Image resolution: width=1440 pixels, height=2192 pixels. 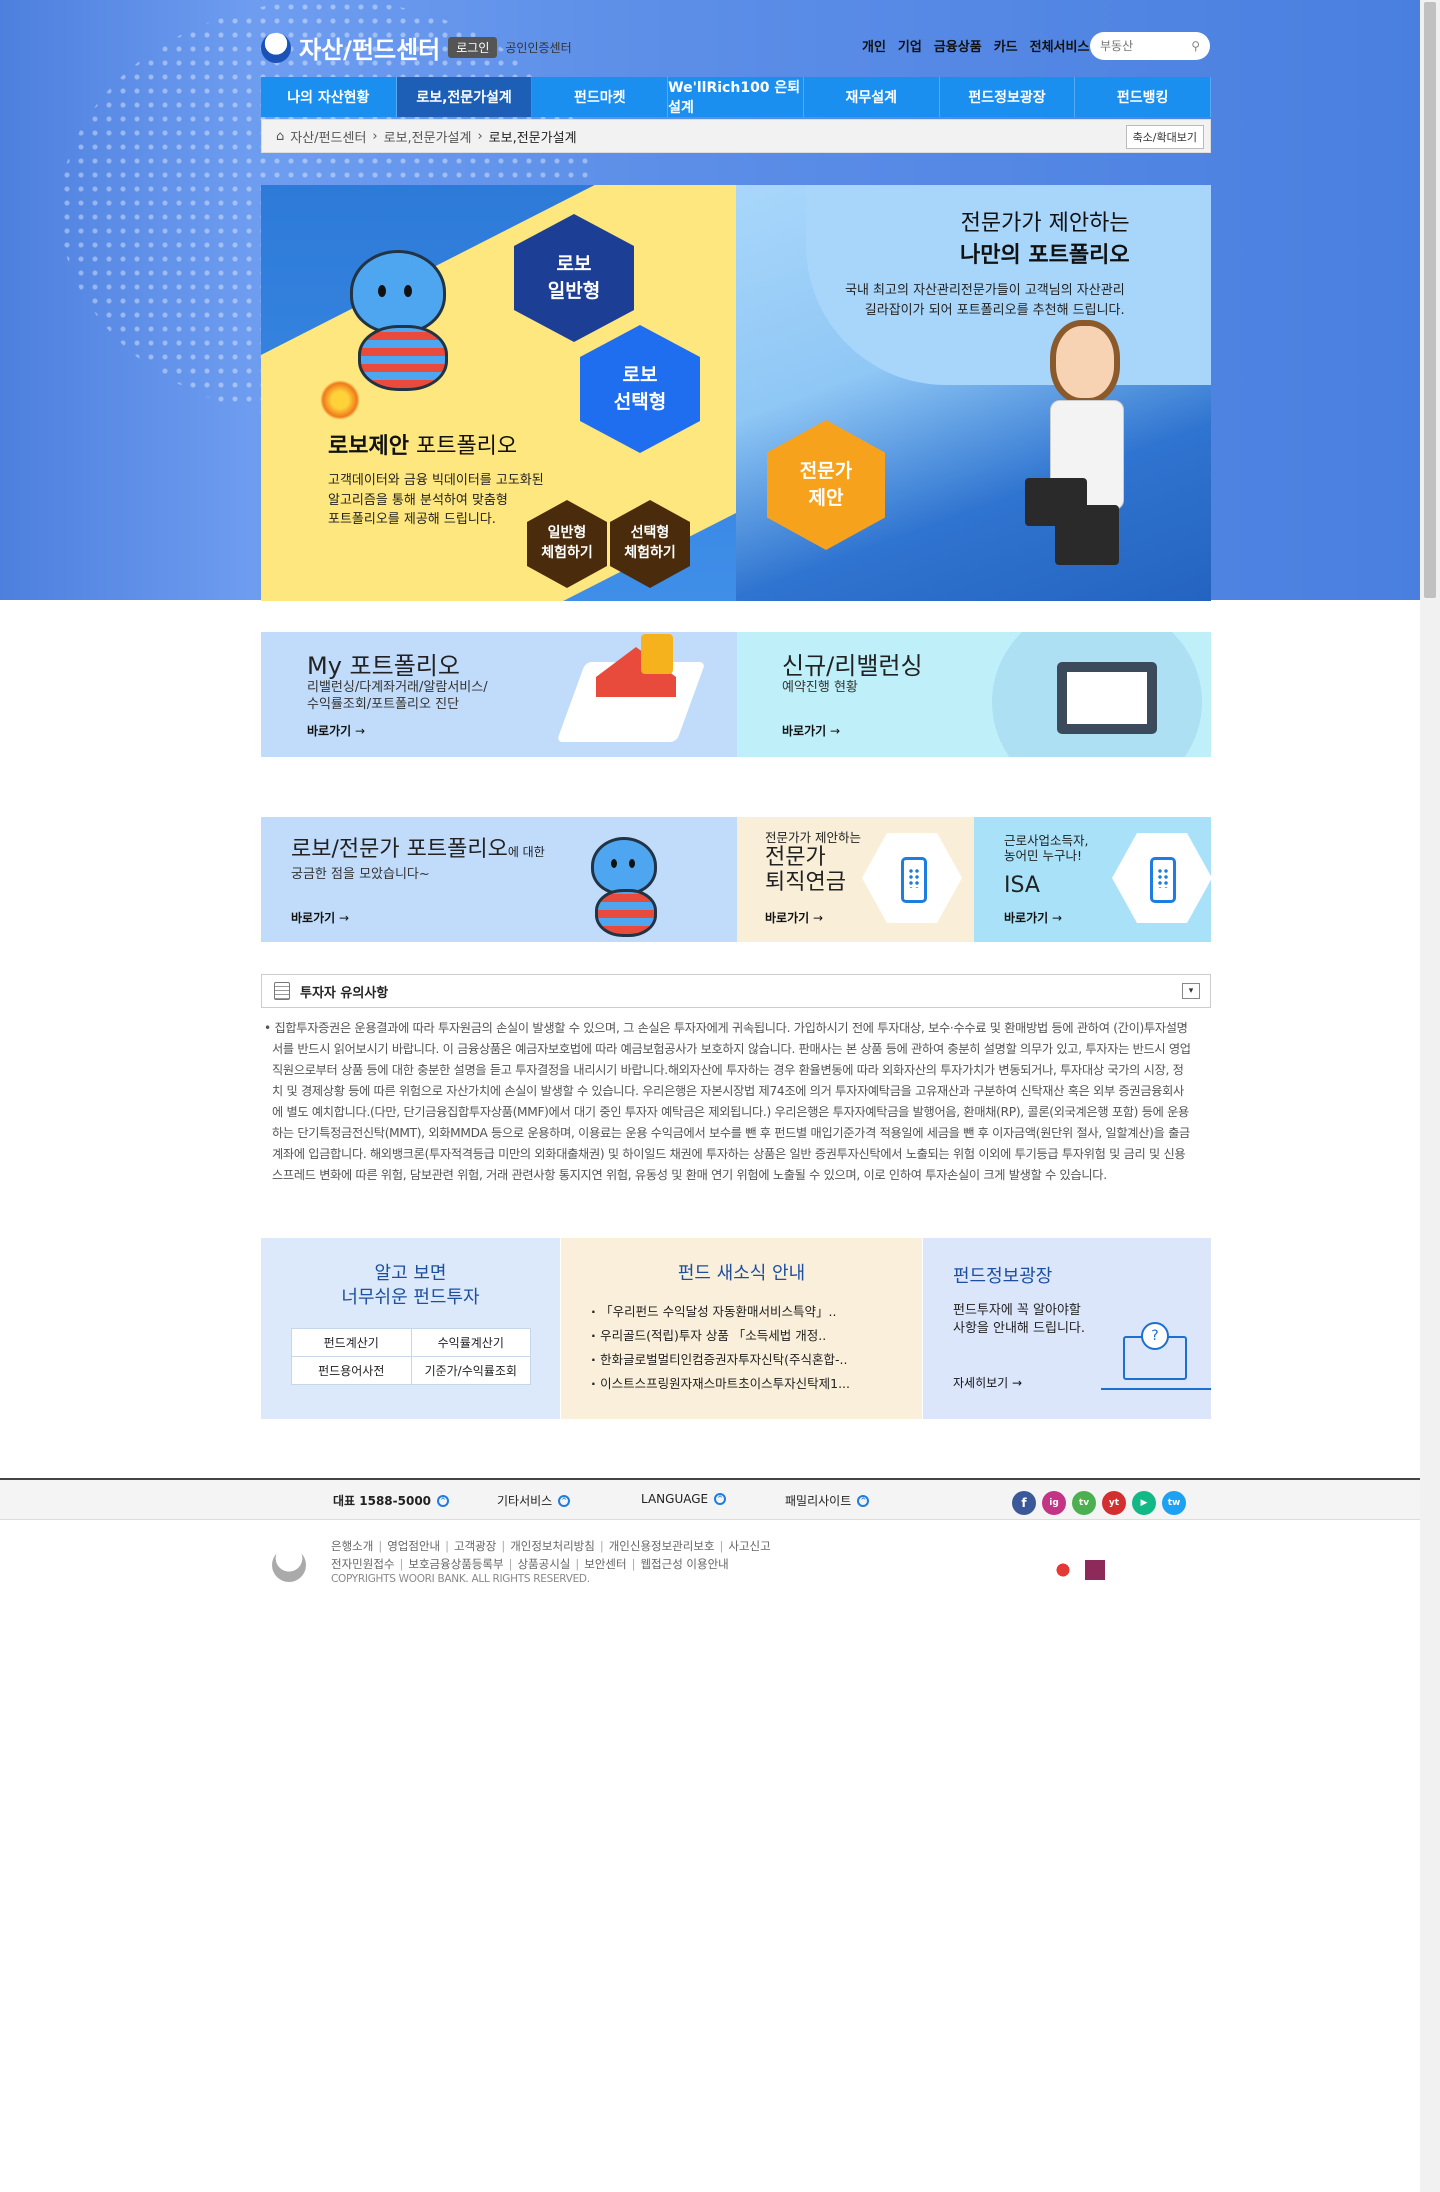 What do you see at coordinates (362, 1564) in the screenshot?
I see `footer-link: 전자민원접수` at bounding box center [362, 1564].